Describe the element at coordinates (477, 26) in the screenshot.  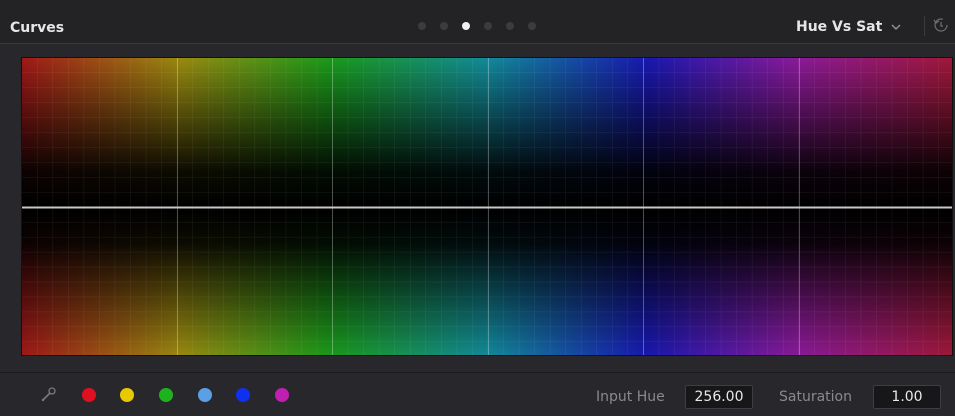
I see `page-indicator` at that location.